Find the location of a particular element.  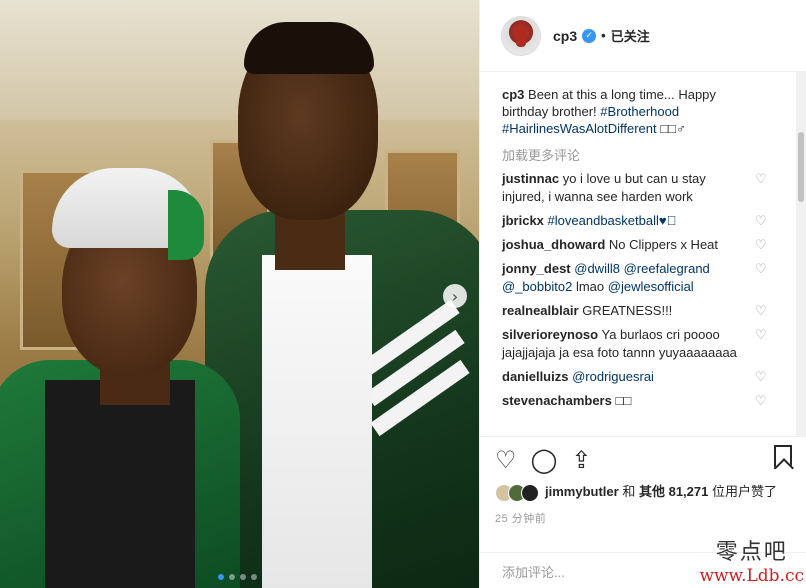

left-person-shirt is located at coordinates (120, 484).